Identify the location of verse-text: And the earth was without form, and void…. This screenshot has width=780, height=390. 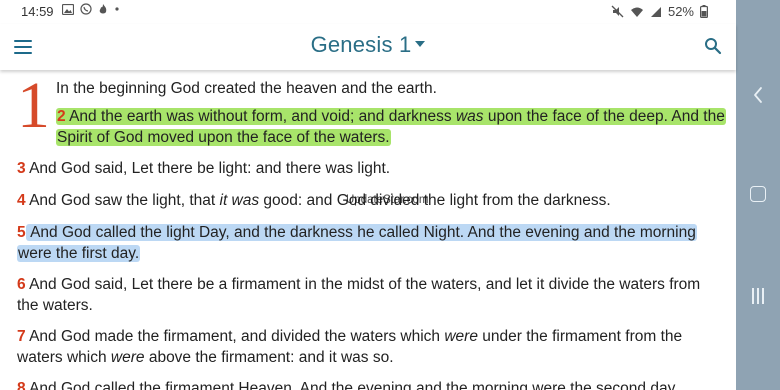
(260, 116).